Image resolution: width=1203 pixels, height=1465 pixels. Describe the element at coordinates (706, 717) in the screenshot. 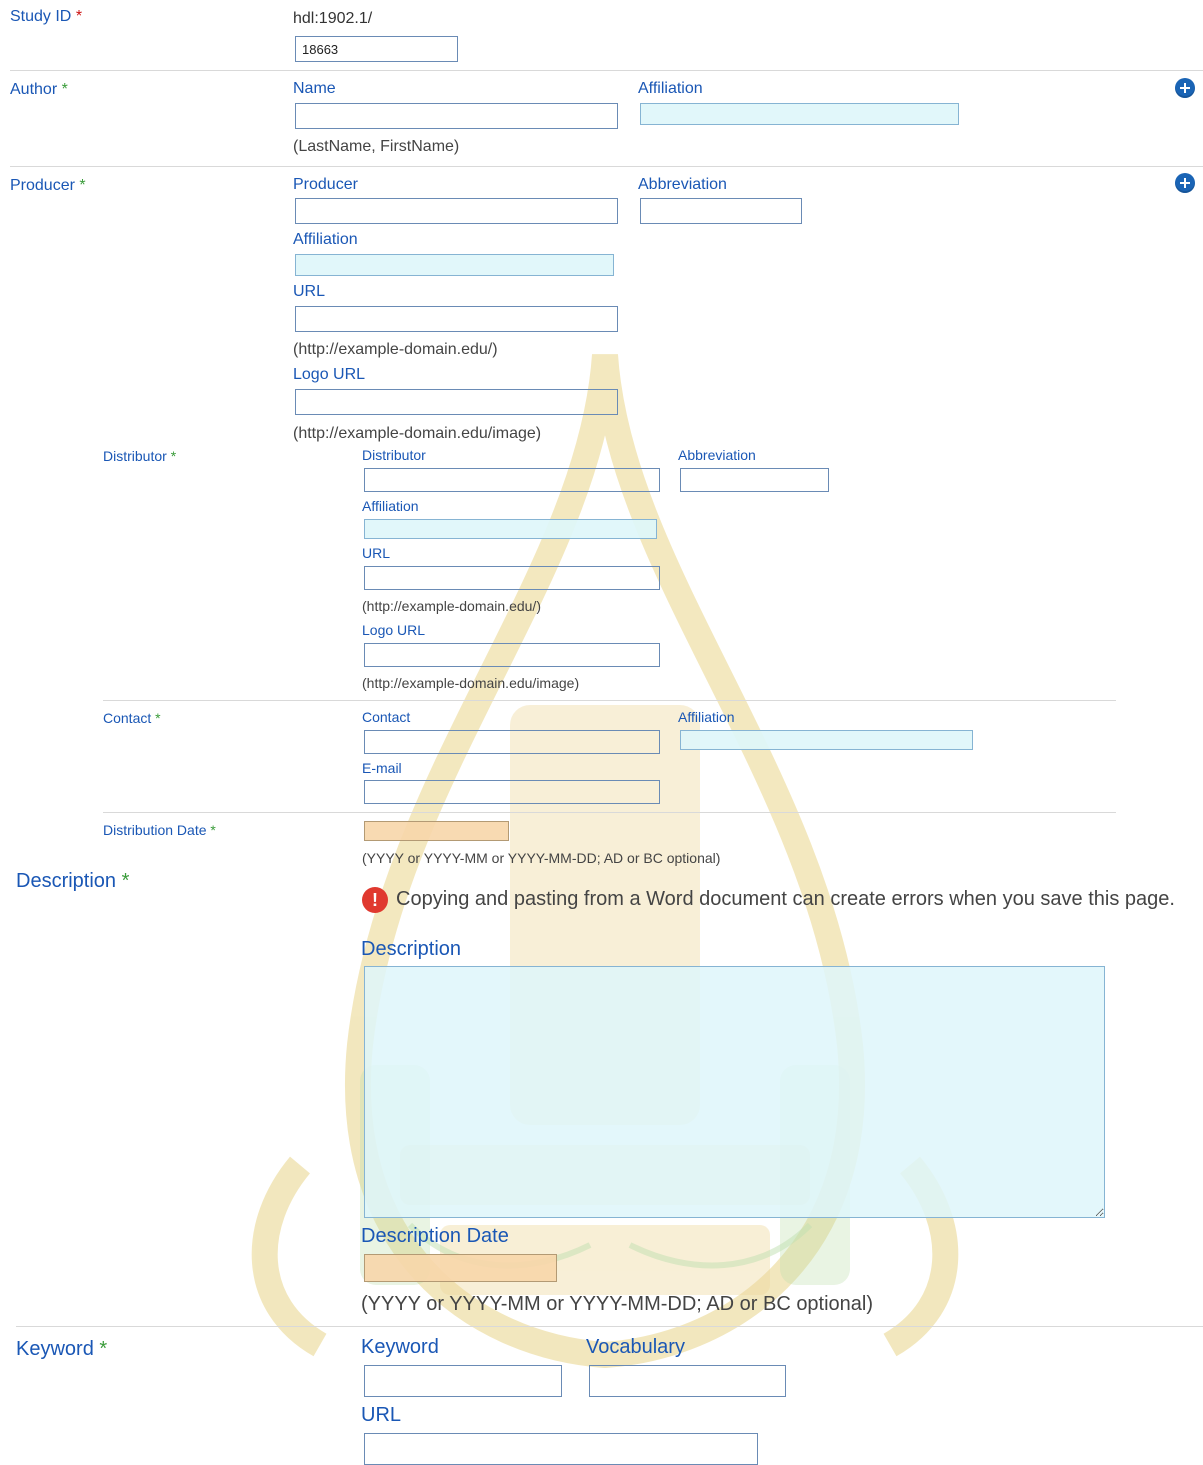

I see `contact-affiliation-label: Affiliation` at that location.